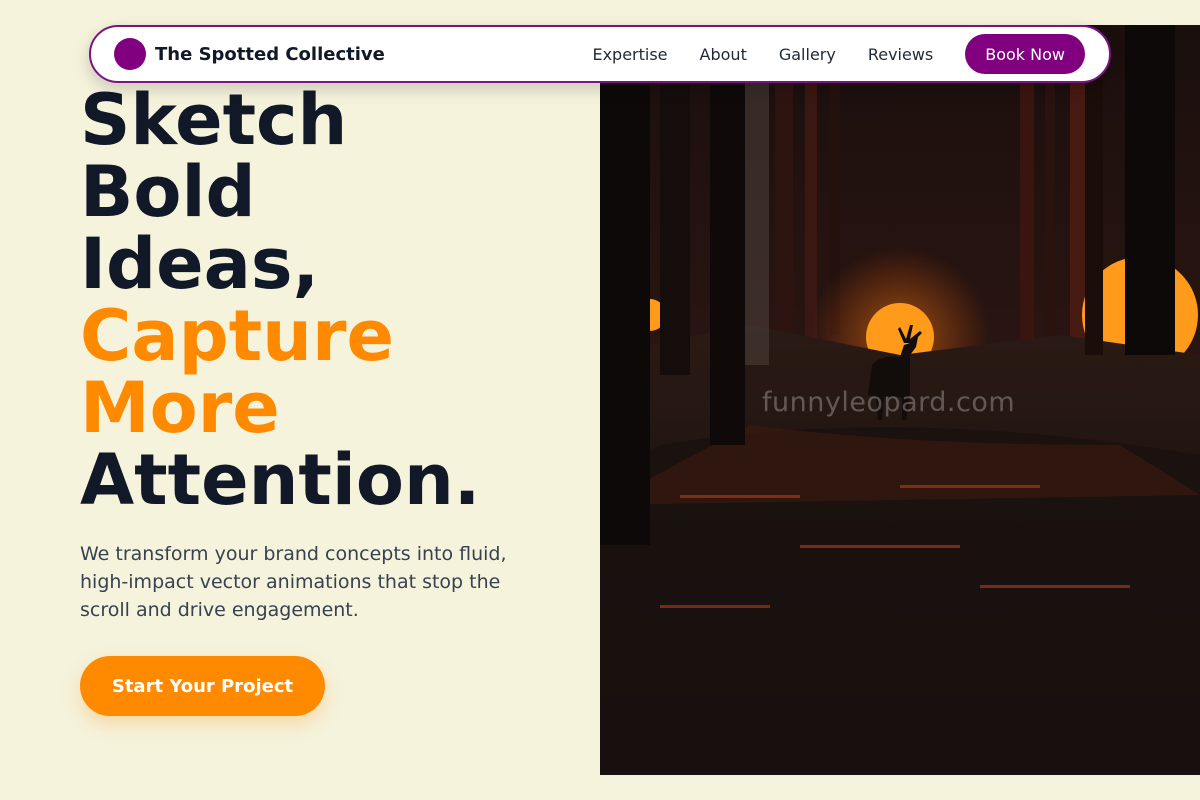 This screenshot has height=800, width=1200. Describe the element at coordinates (838, 54) in the screenshot. I see `nav-links: Expertise About Gallery Reviews Book Now` at that location.